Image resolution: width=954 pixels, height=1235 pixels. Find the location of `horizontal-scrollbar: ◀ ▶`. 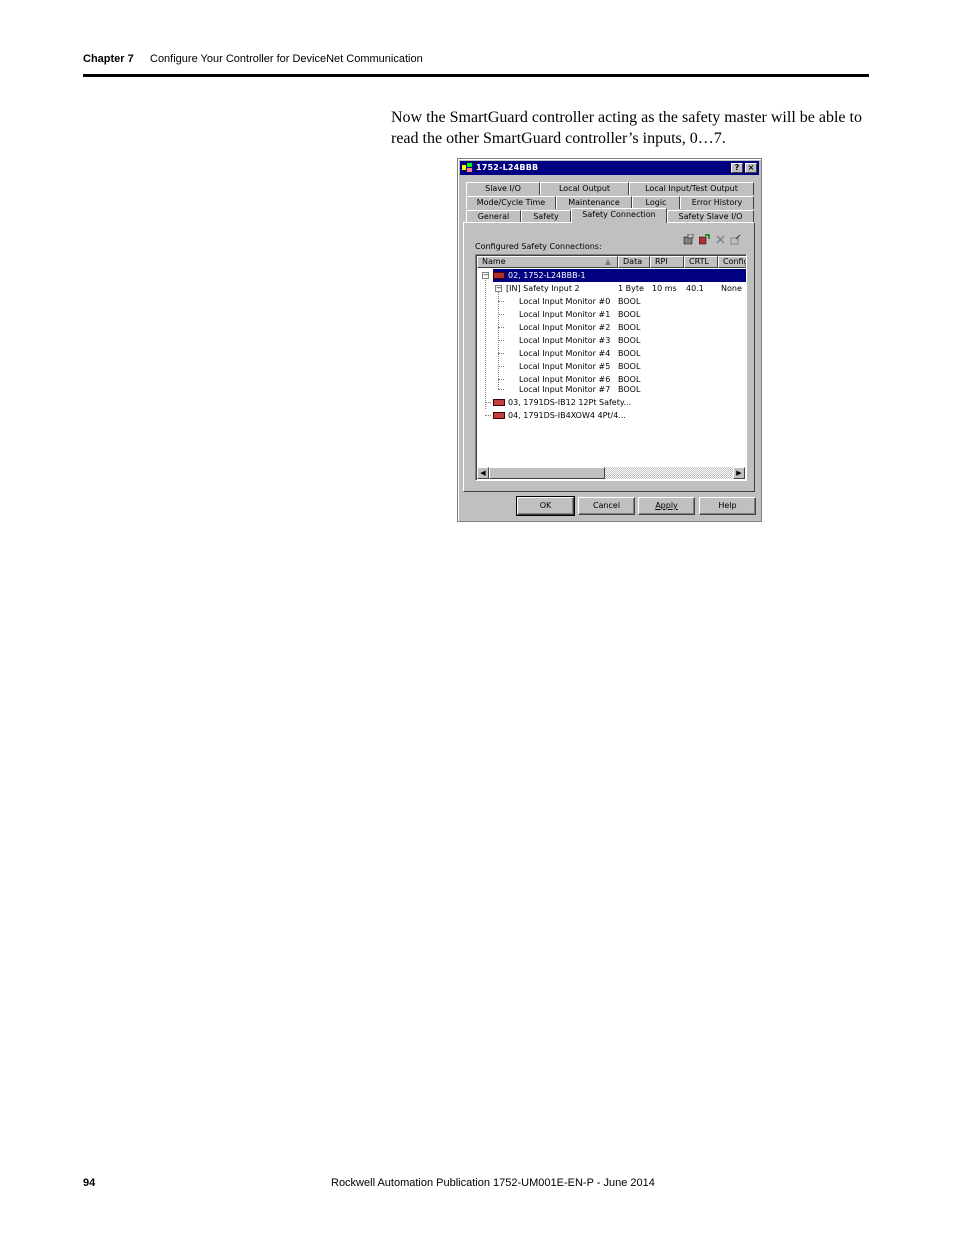

horizontal-scrollbar: ◀ ▶ is located at coordinates (611, 473).